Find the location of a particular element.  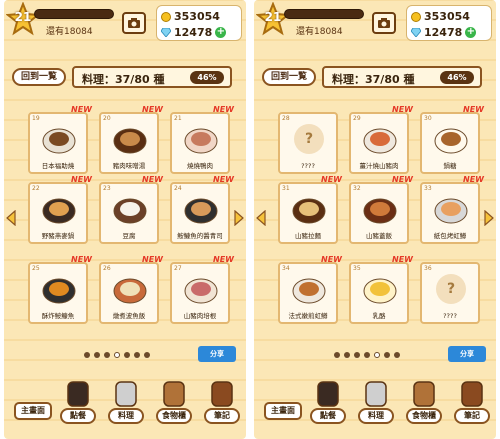

recipe-card: 24 NEW 鮟鱇魚的醬青司 is located at coordinates (202, 209).